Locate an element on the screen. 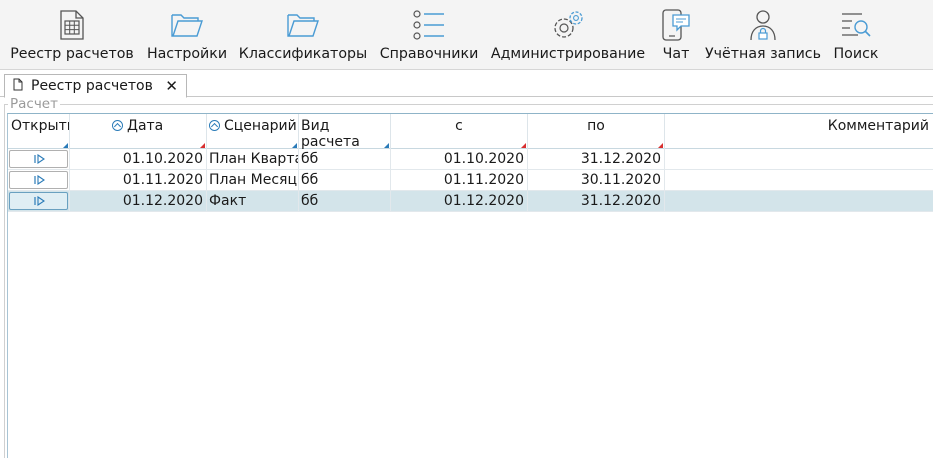  cell-date: 01.10.2020 is located at coordinates (138, 159).